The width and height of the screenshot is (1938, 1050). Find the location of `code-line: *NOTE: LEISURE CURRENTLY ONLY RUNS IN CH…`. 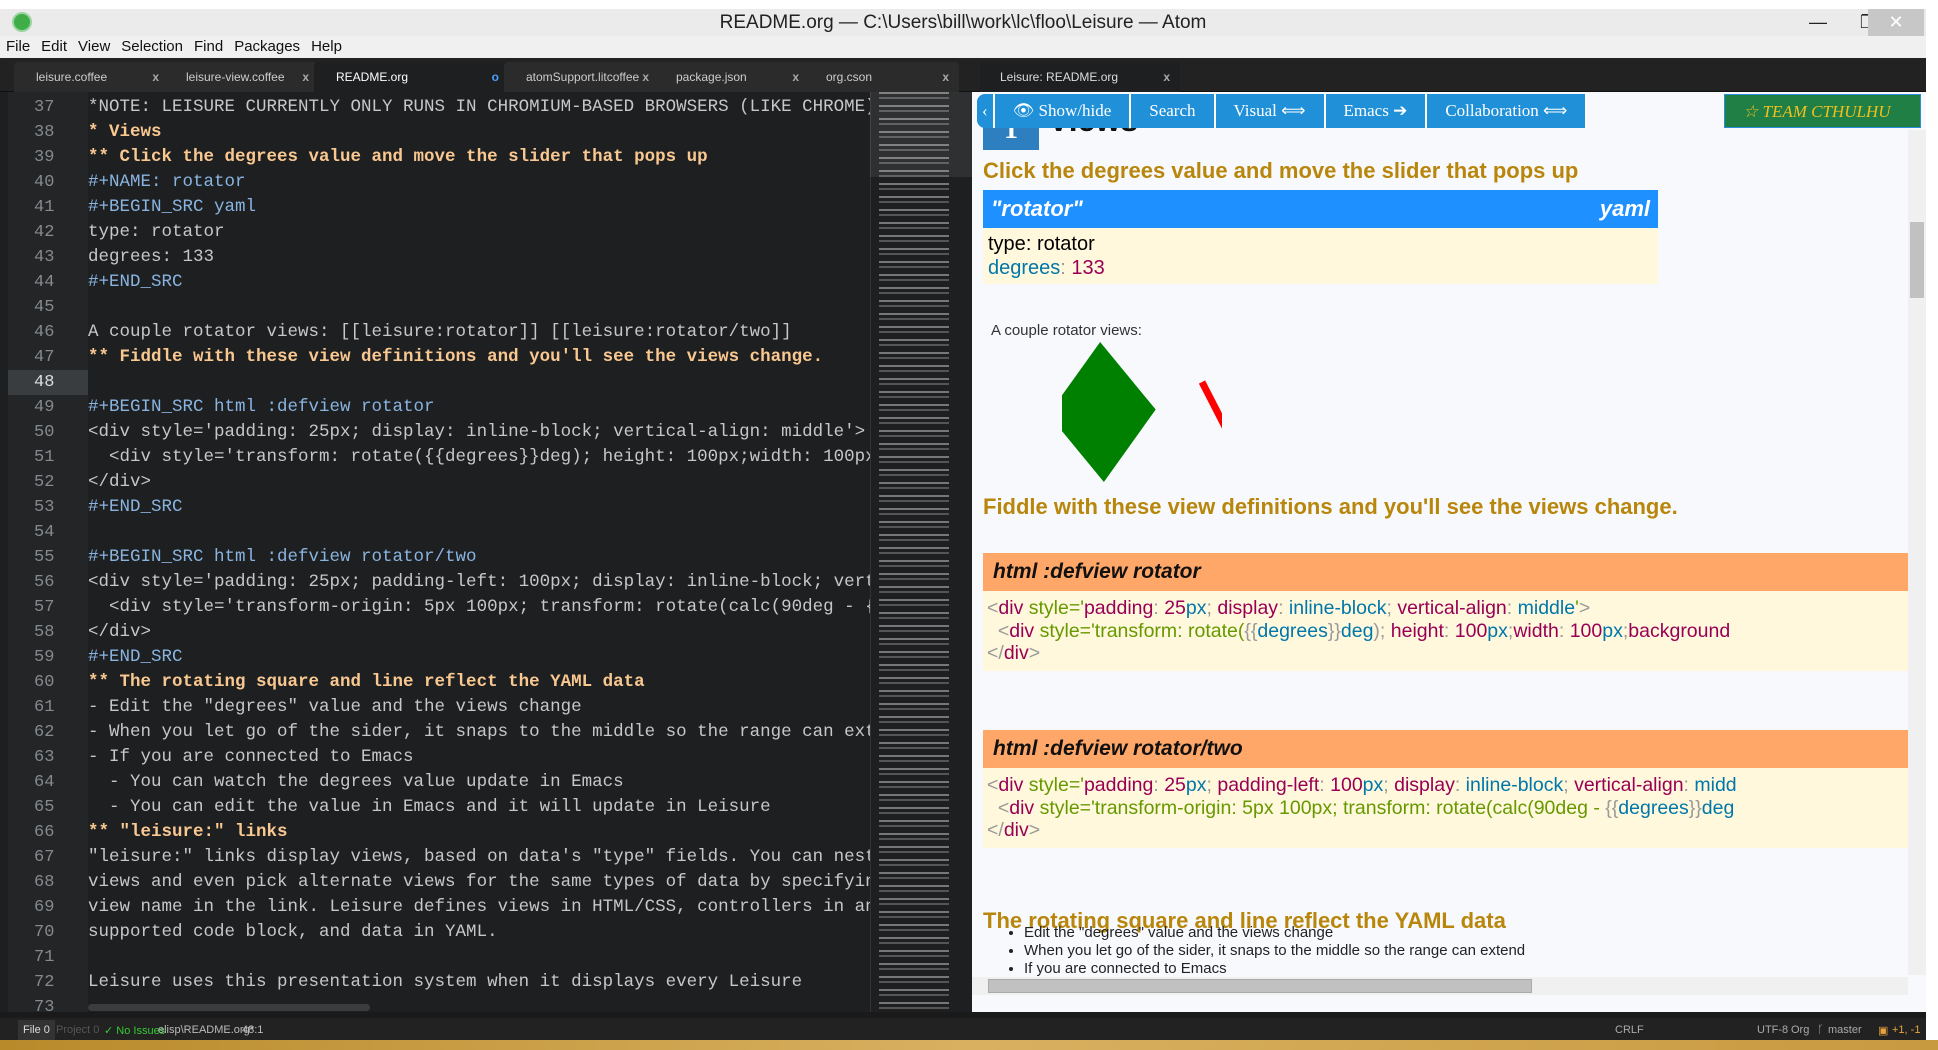

code-line: *NOTE: LEISURE CURRENTLY ONLY RUNS IN CH… is located at coordinates (479, 107).